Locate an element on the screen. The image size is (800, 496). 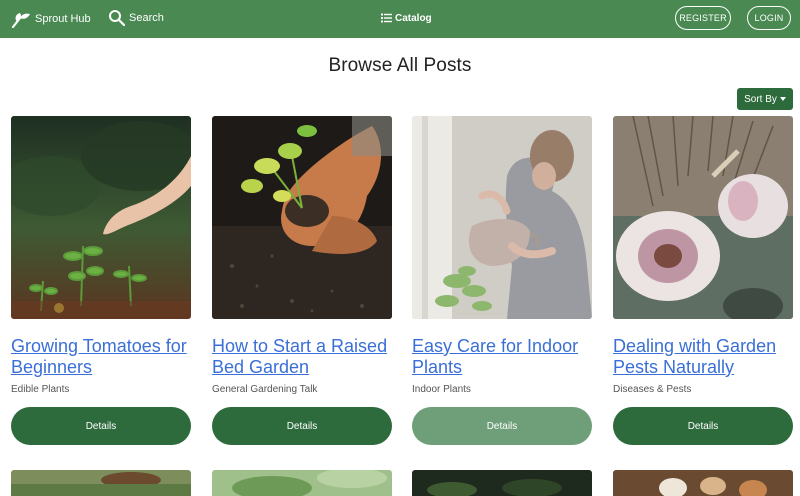
caret-down-icon is located at coordinates (782, 99).